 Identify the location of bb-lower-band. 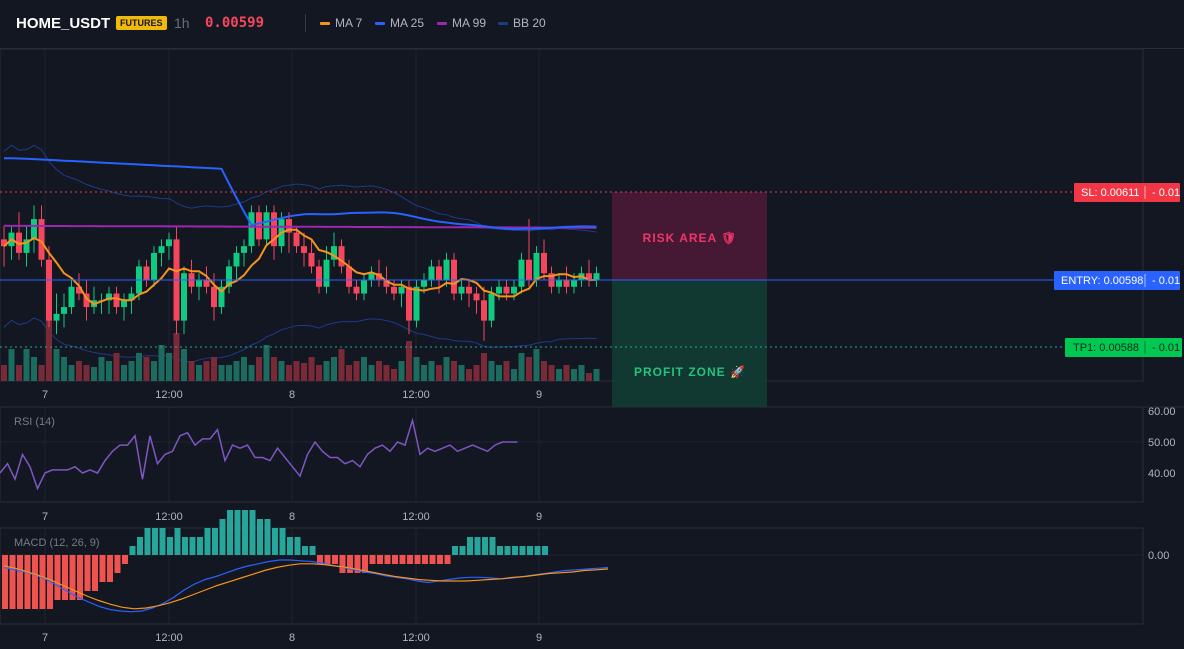
(300, 340).